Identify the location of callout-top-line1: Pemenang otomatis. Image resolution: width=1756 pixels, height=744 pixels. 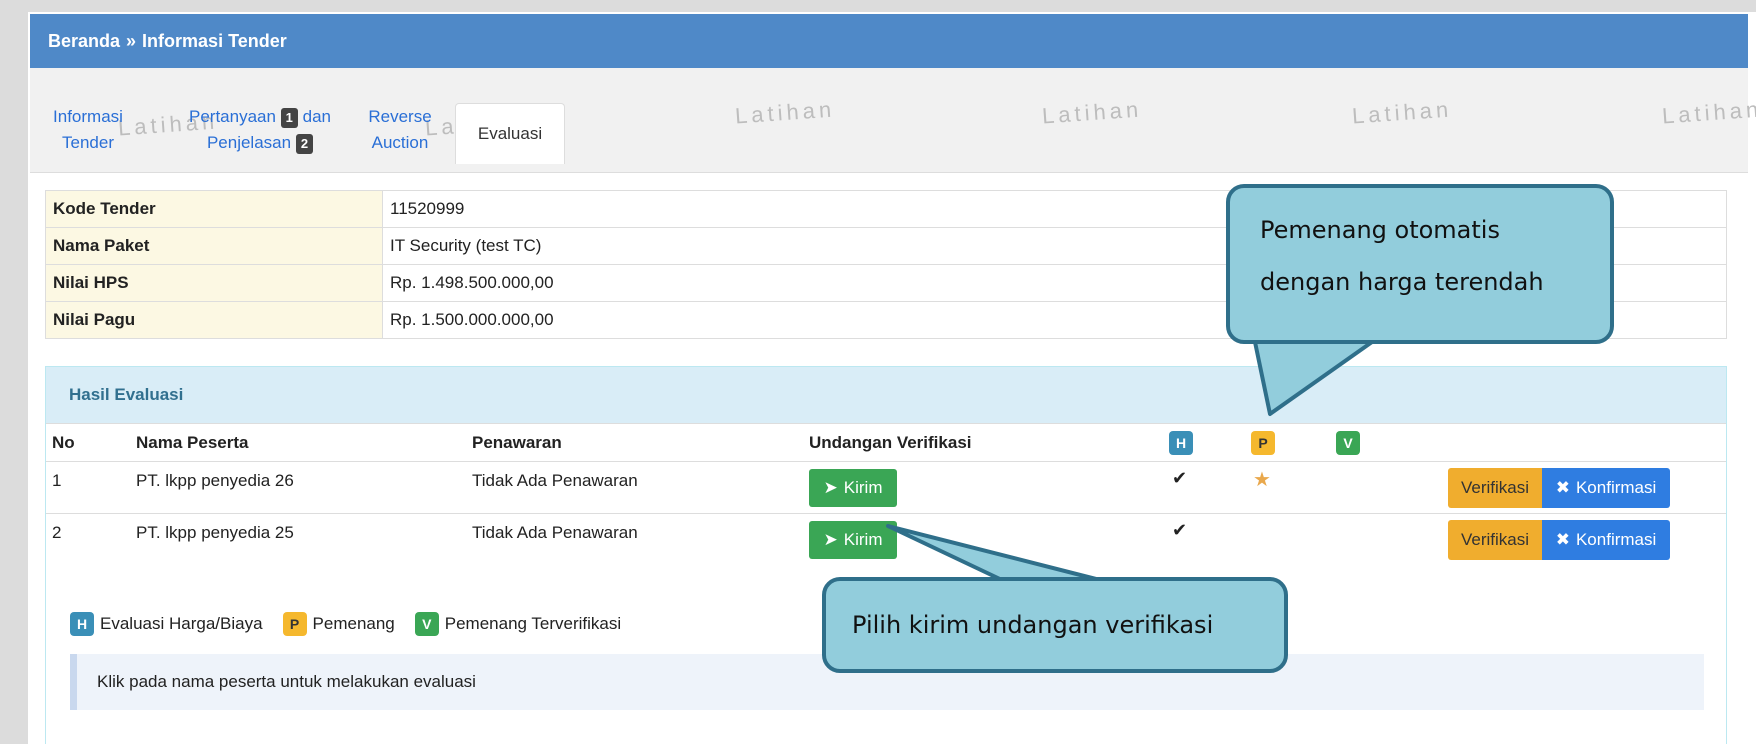
(1380, 230).